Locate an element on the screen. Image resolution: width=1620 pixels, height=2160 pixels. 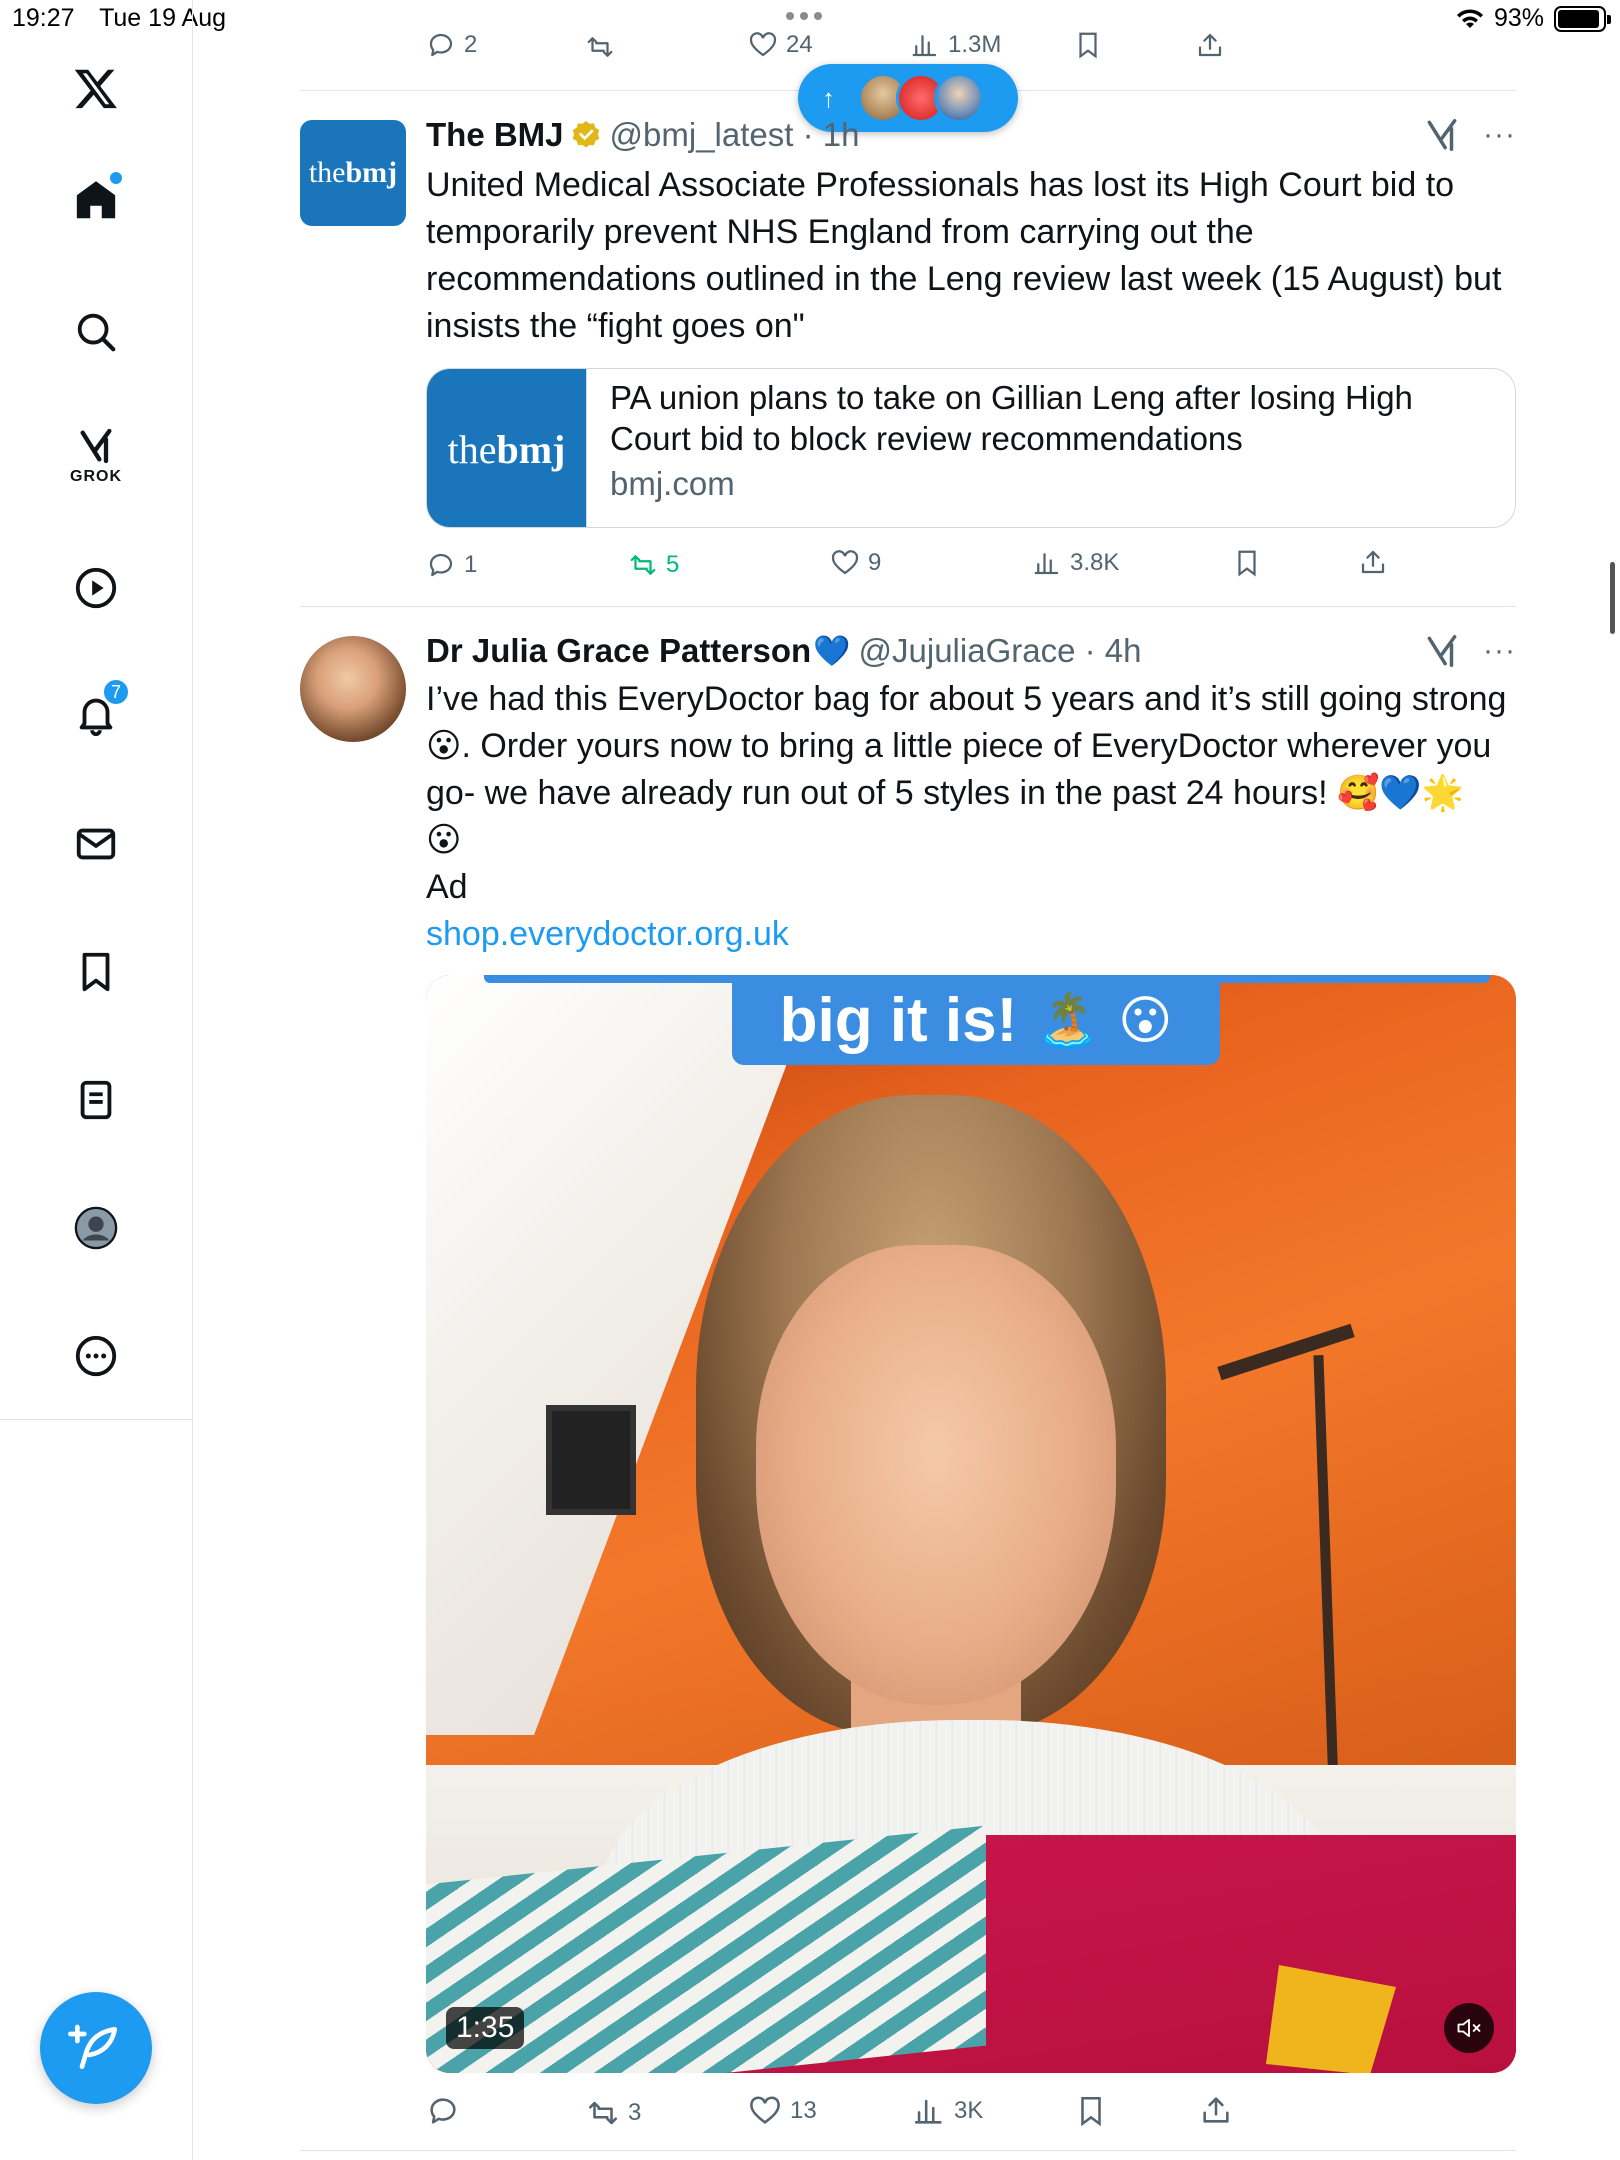
bookmarks-icon is located at coordinates (96, 972).